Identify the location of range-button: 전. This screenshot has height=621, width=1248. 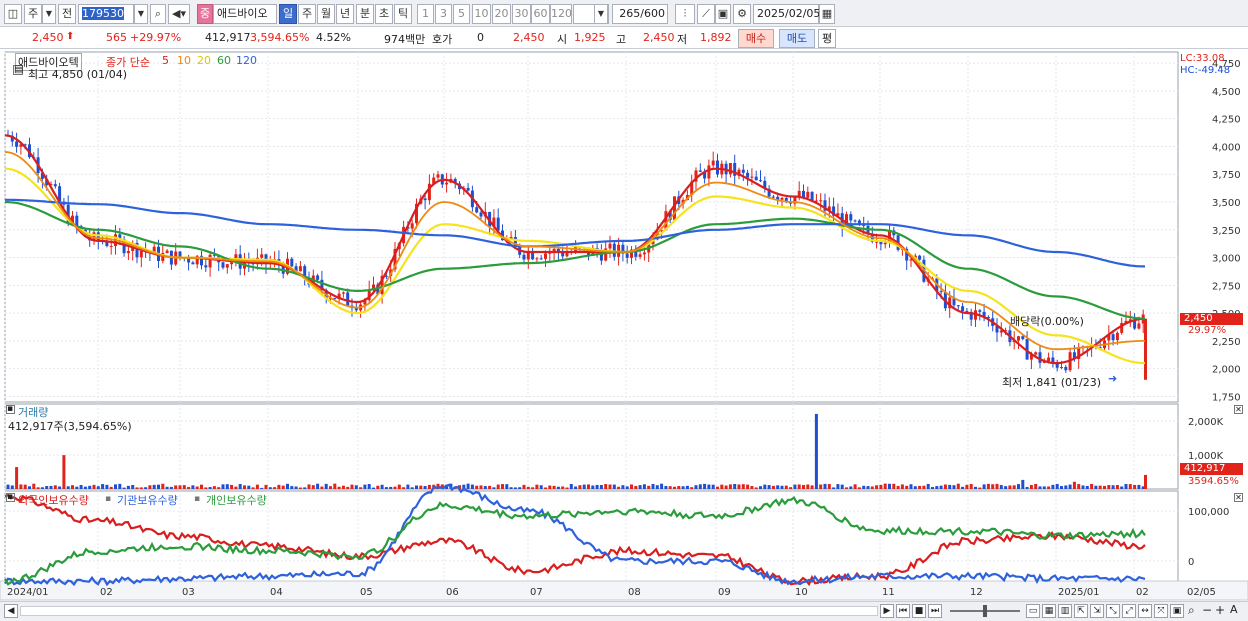
(67, 14).